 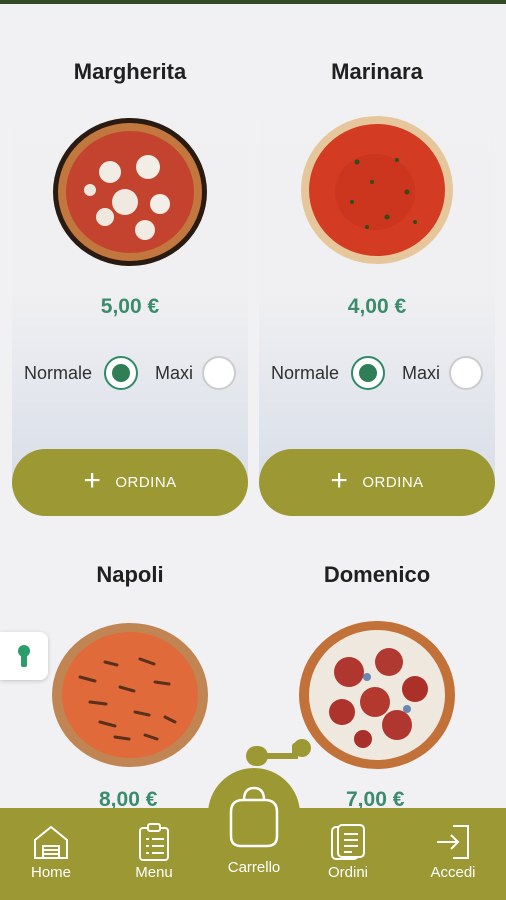 I want to click on top-bar-line, so click(x=253, y=2).